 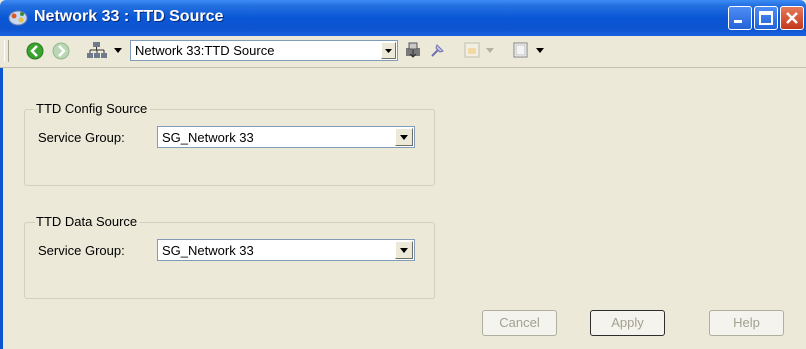 I want to click on address-combo: Network 33:TTD Source, so click(x=264, y=50).